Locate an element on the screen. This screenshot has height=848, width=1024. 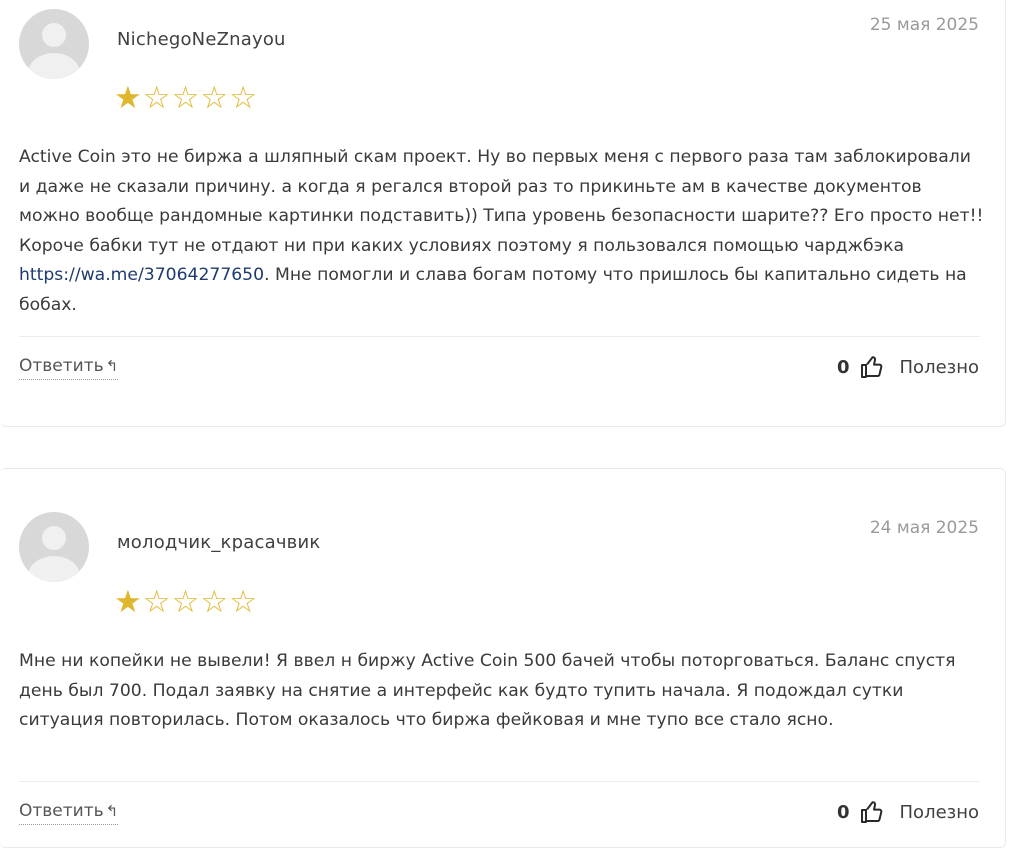
chargeback-link: https://wa.me/37064277650 is located at coordinates (141, 275).